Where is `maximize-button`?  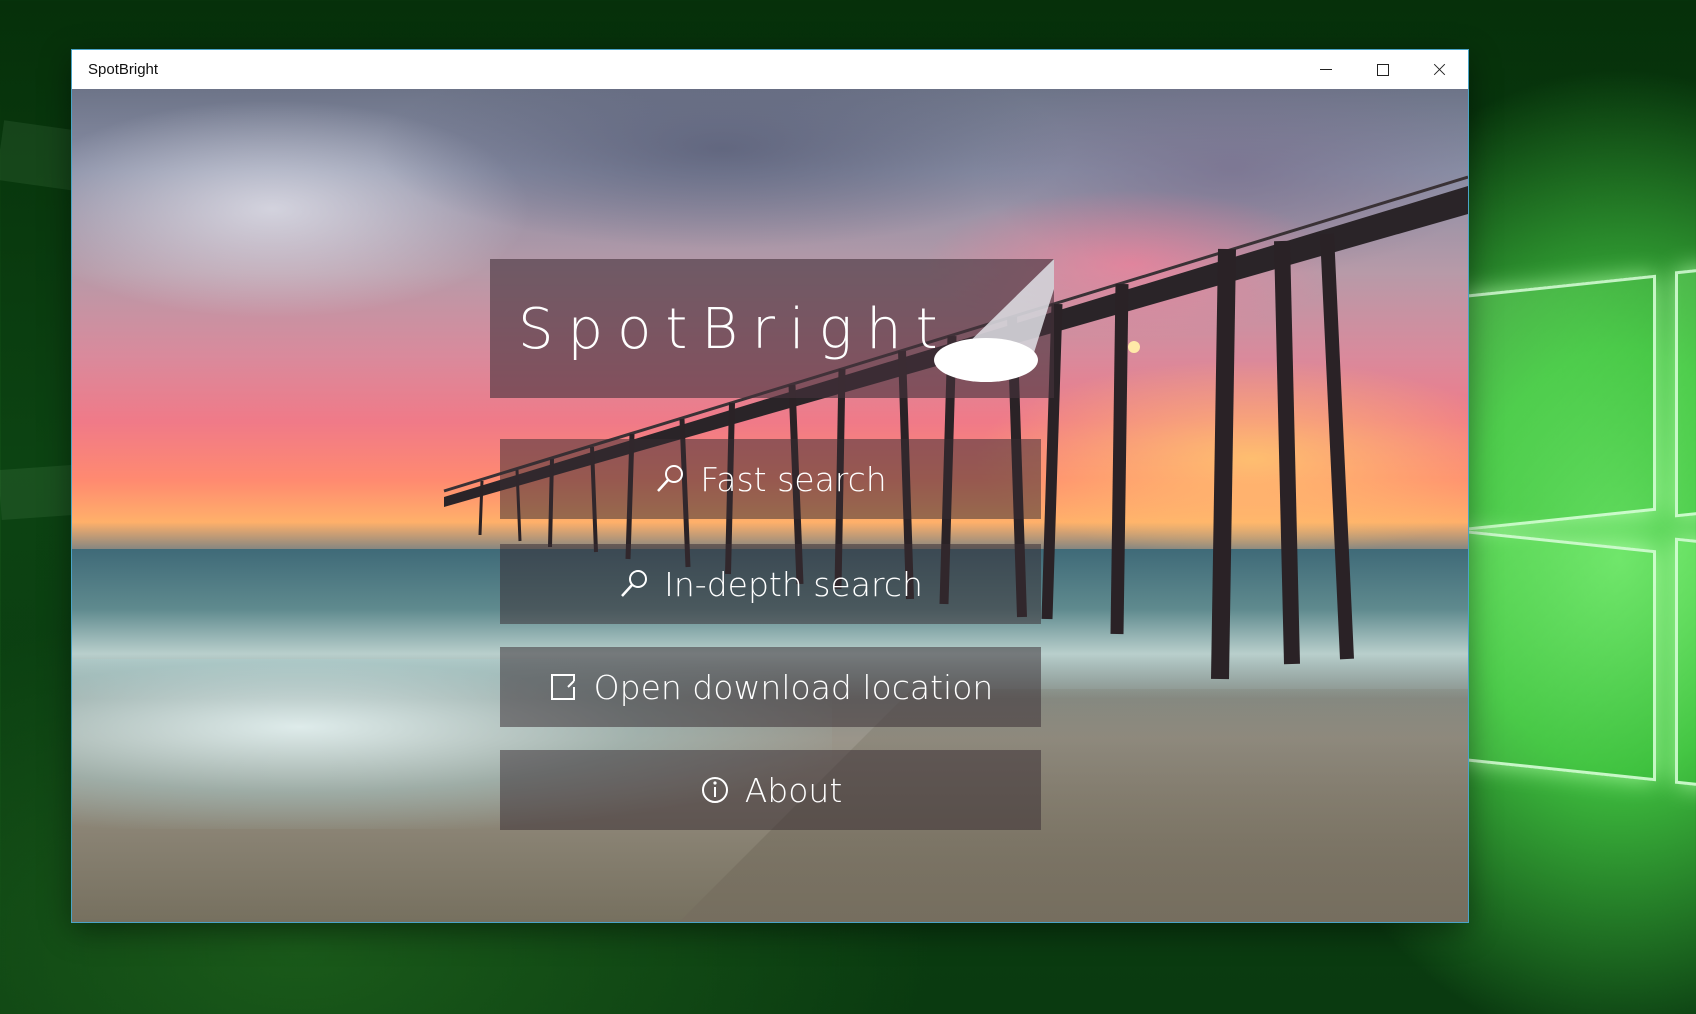
maximize-button is located at coordinates (1382, 69).